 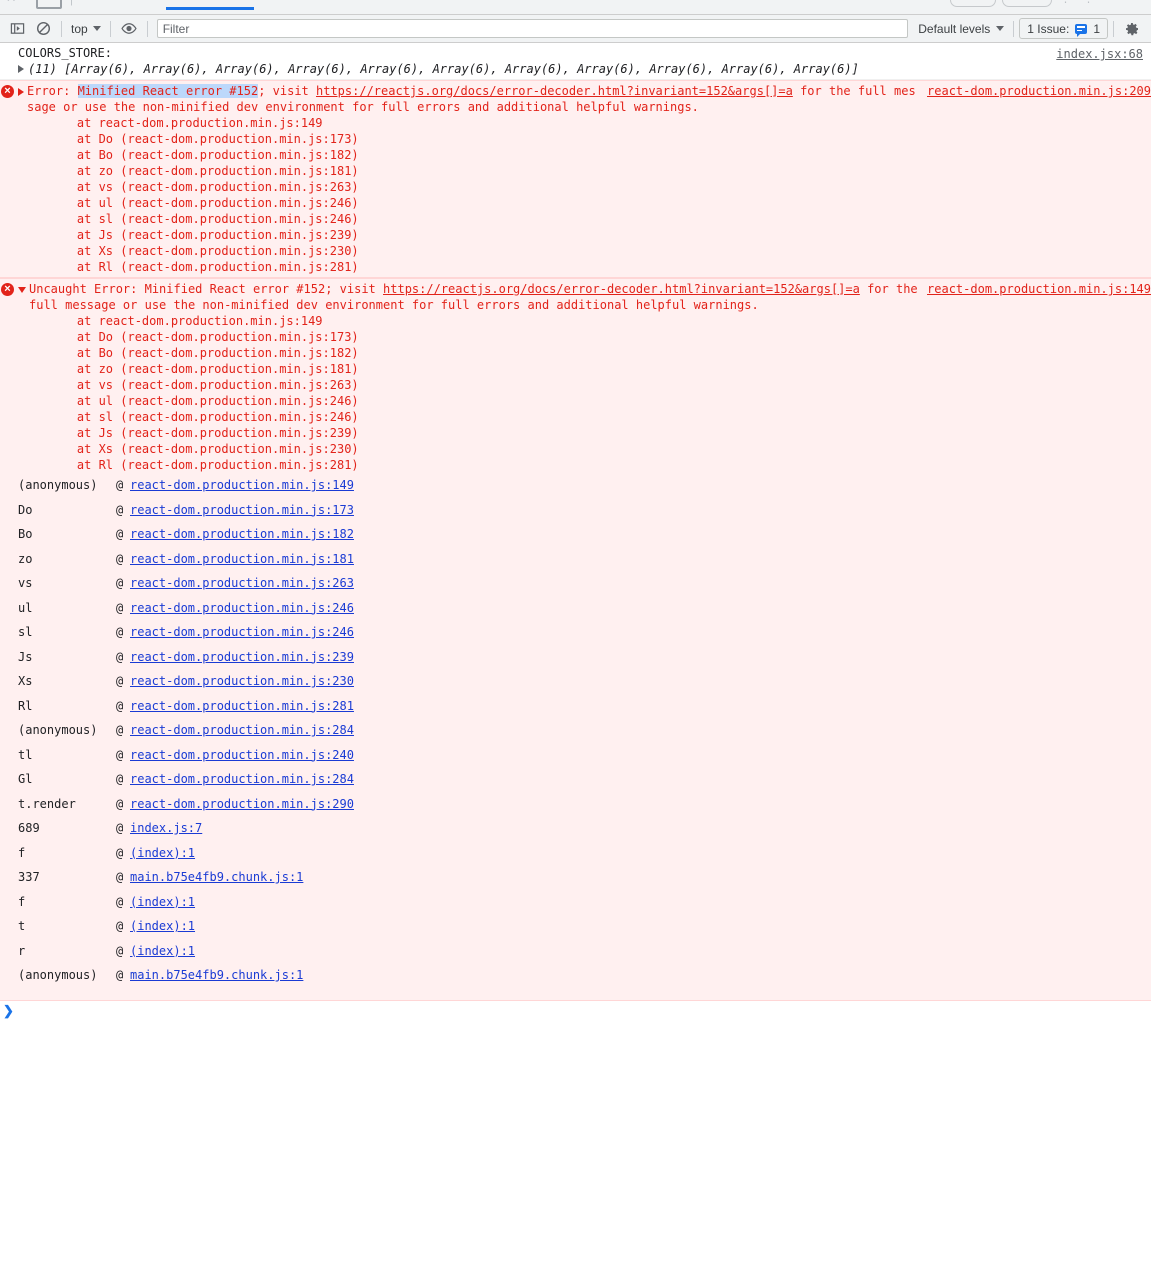 I want to click on stack-frame-link: react-dom.production.min.js:281, so click(x=242, y=706).